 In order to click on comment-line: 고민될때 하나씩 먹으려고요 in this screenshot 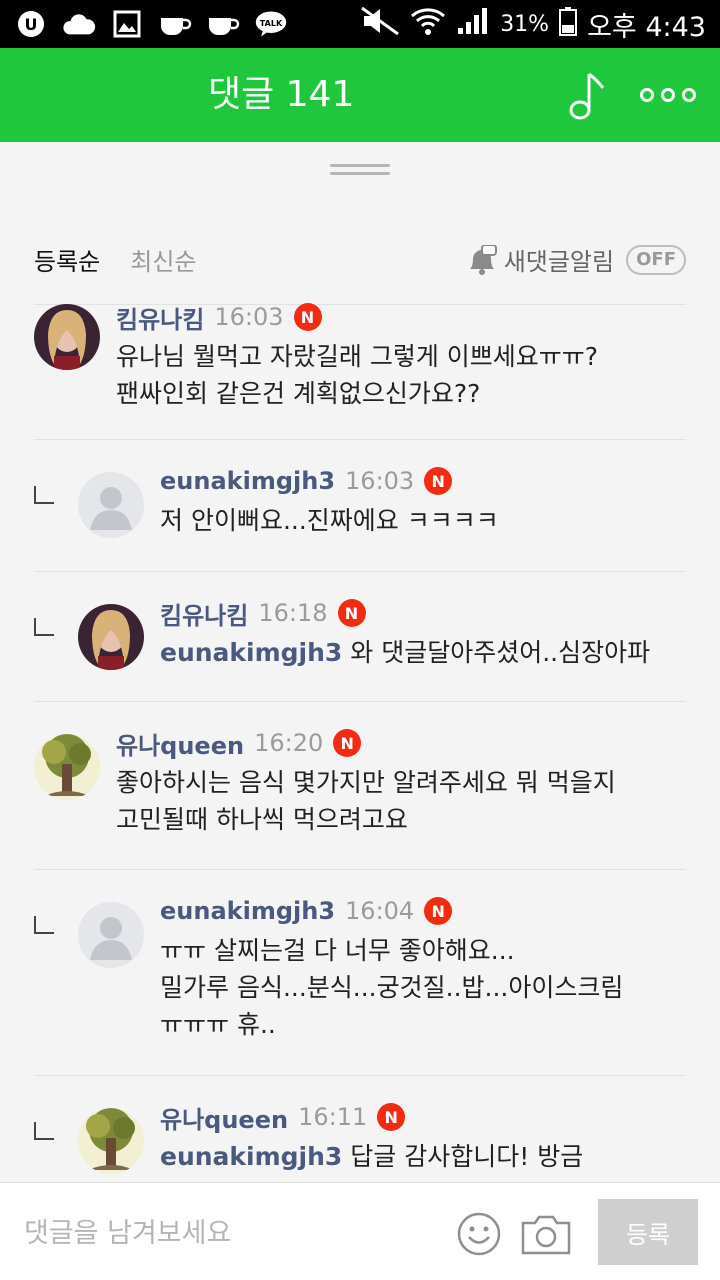, I will do `click(262, 819)`.